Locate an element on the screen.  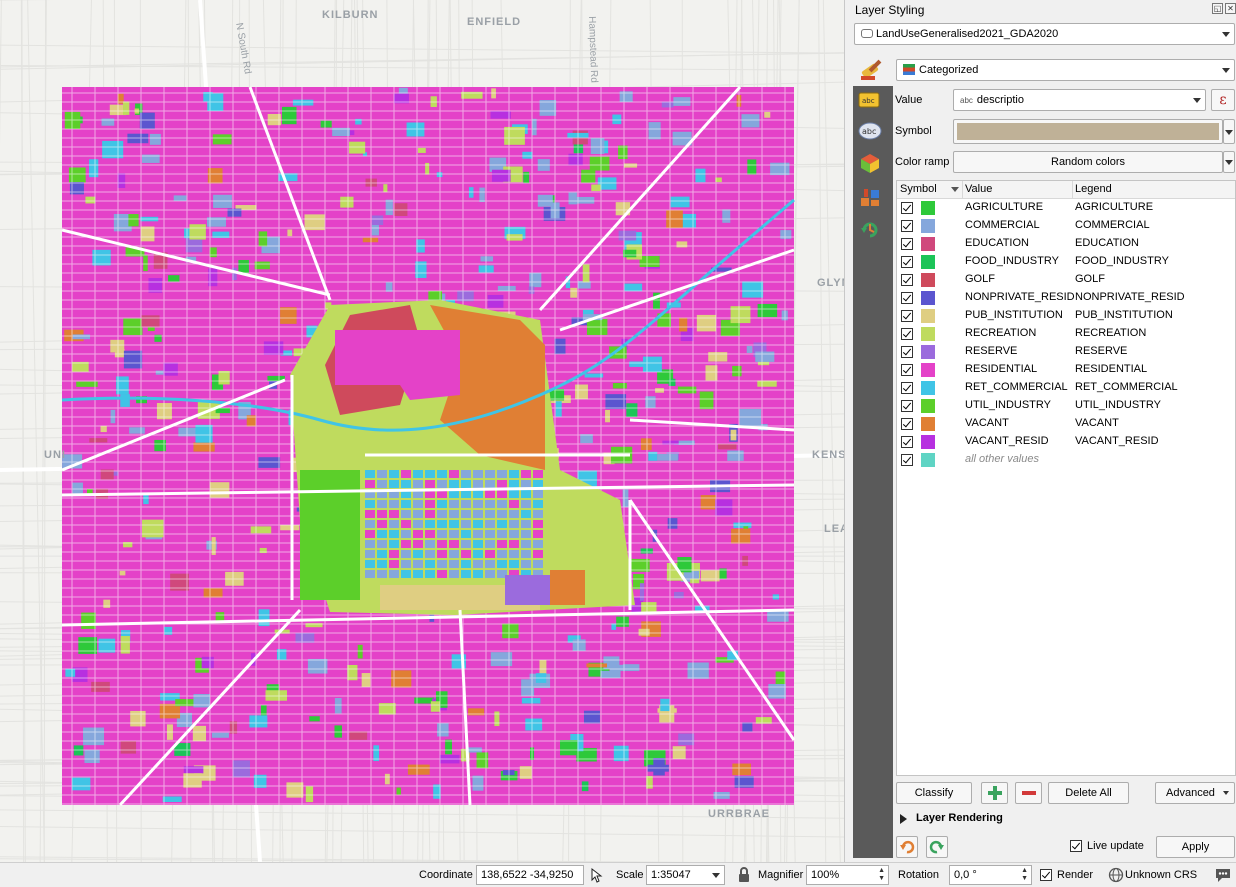
table-row: RECREATION RECREATION is located at coordinates (1066, 334).